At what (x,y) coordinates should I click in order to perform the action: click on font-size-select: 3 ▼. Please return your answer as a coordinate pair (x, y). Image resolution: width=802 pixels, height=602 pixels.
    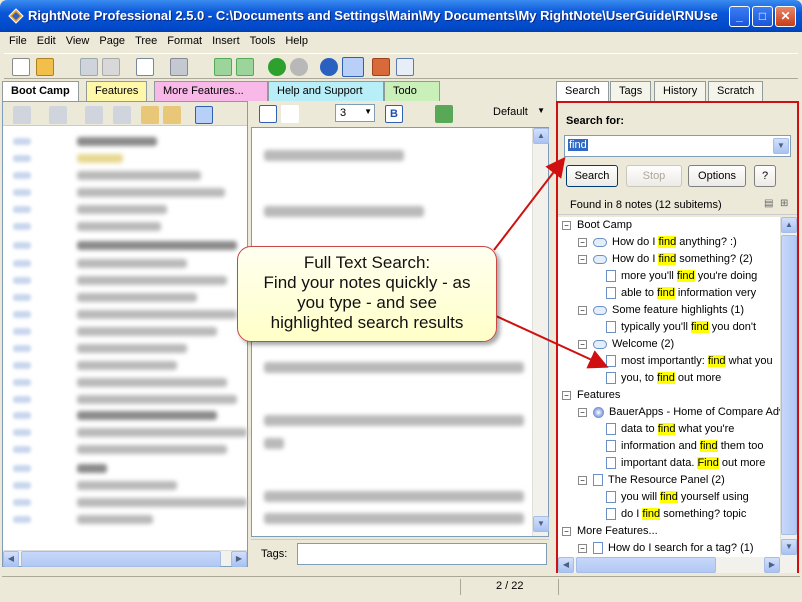
    Looking at the image, I should click on (355, 113).